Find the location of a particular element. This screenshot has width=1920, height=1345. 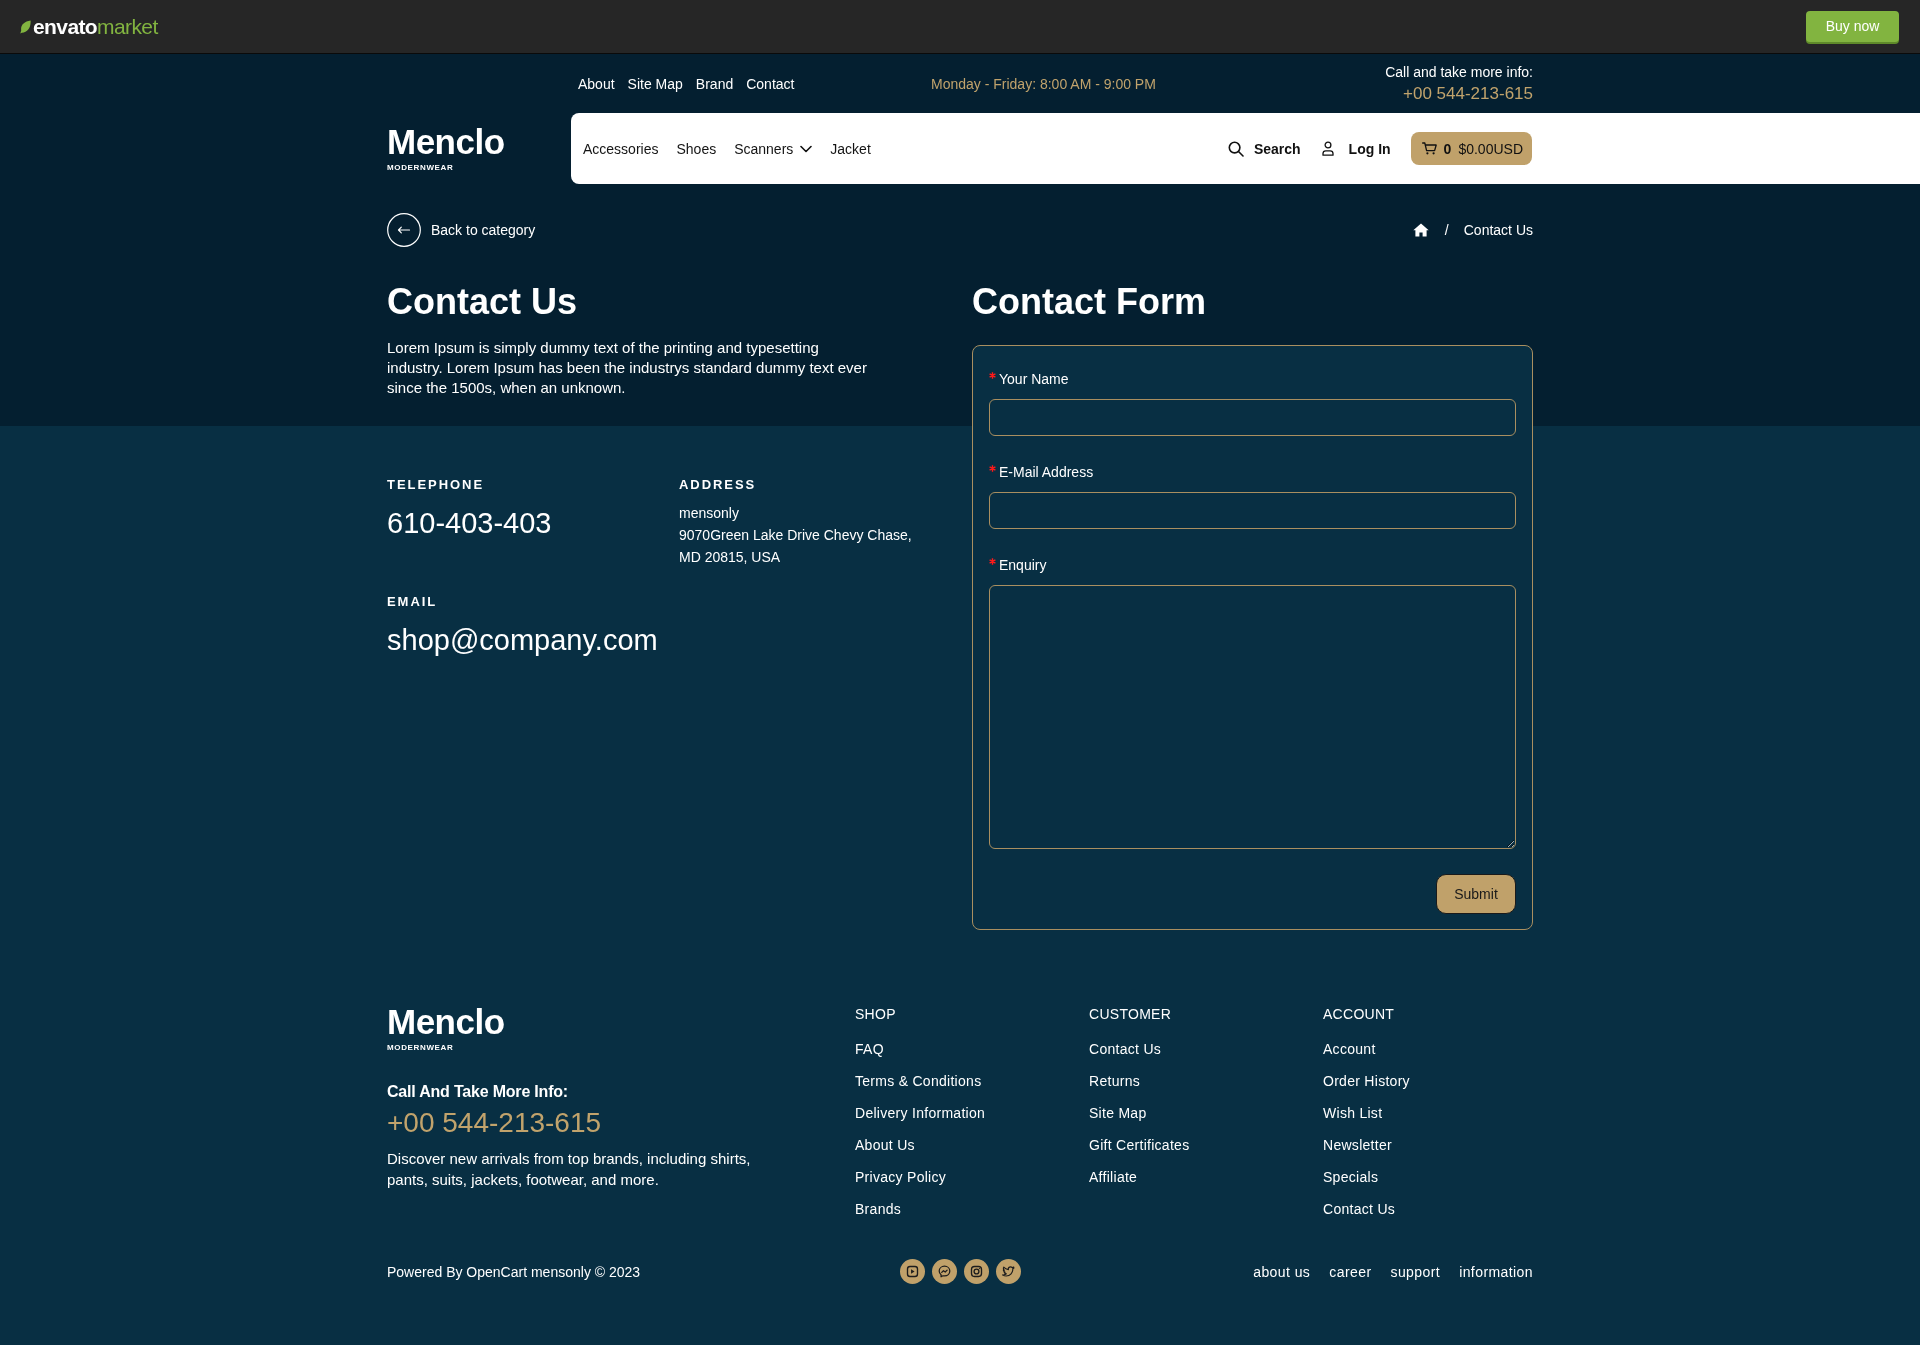

address-line: 9070Green Lake Drive Chevy Chase, is located at coordinates (795, 535).